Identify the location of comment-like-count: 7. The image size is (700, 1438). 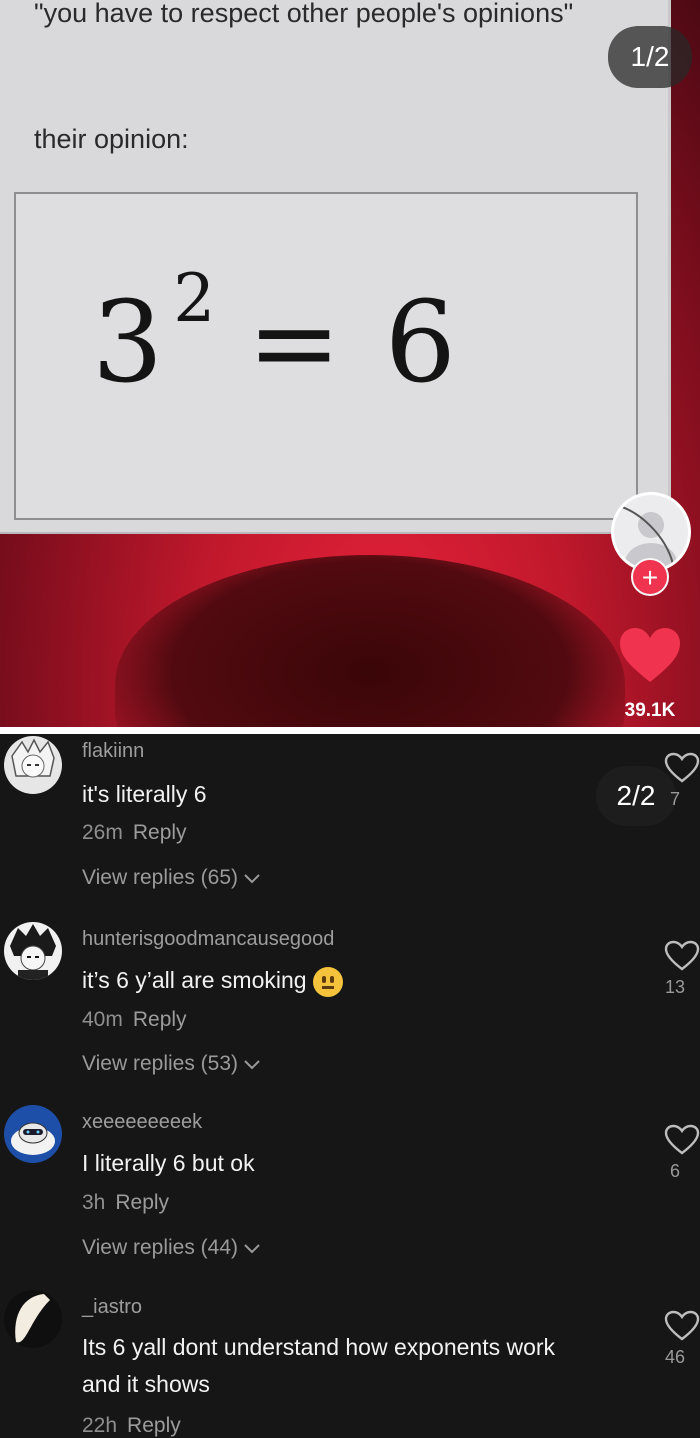
(674, 799).